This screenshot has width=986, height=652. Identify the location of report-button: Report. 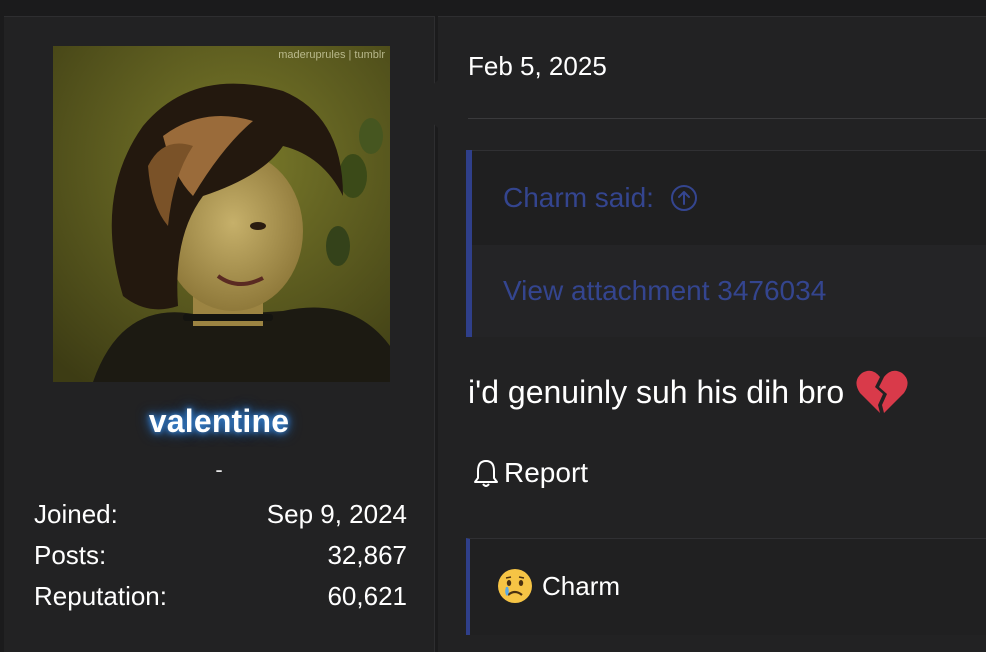
(530, 473).